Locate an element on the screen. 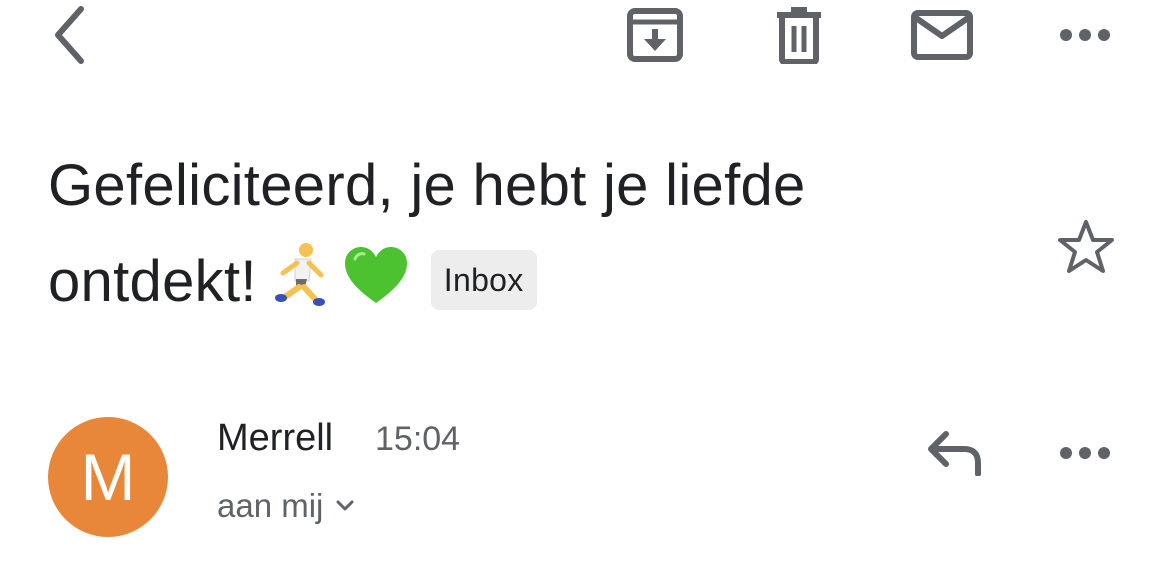 Image resolution: width=1170 pixels, height=564 pixels. envelope-icon is located at coordinates (942, 35).